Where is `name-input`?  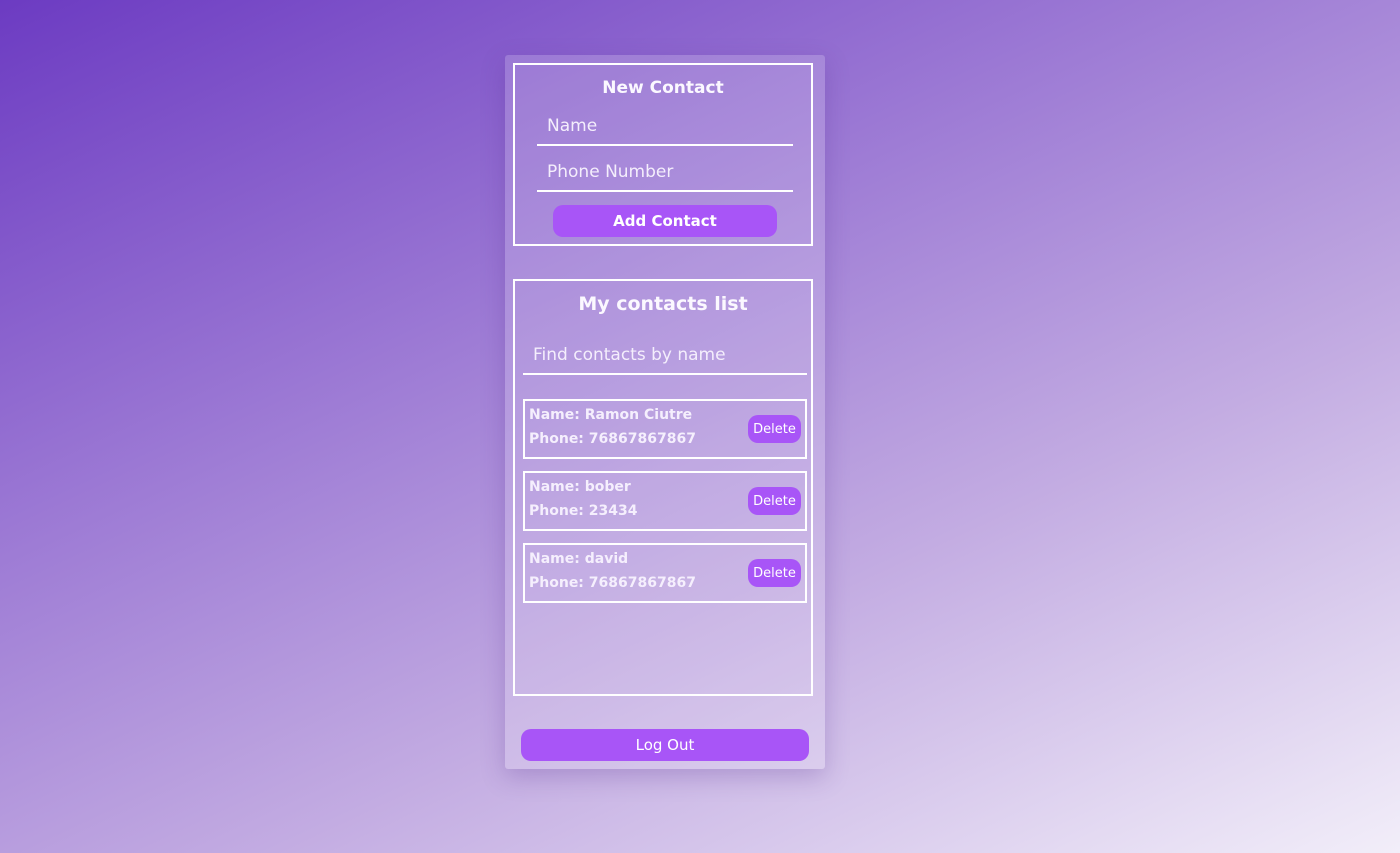
name-input is located at coordinates (665, 127).